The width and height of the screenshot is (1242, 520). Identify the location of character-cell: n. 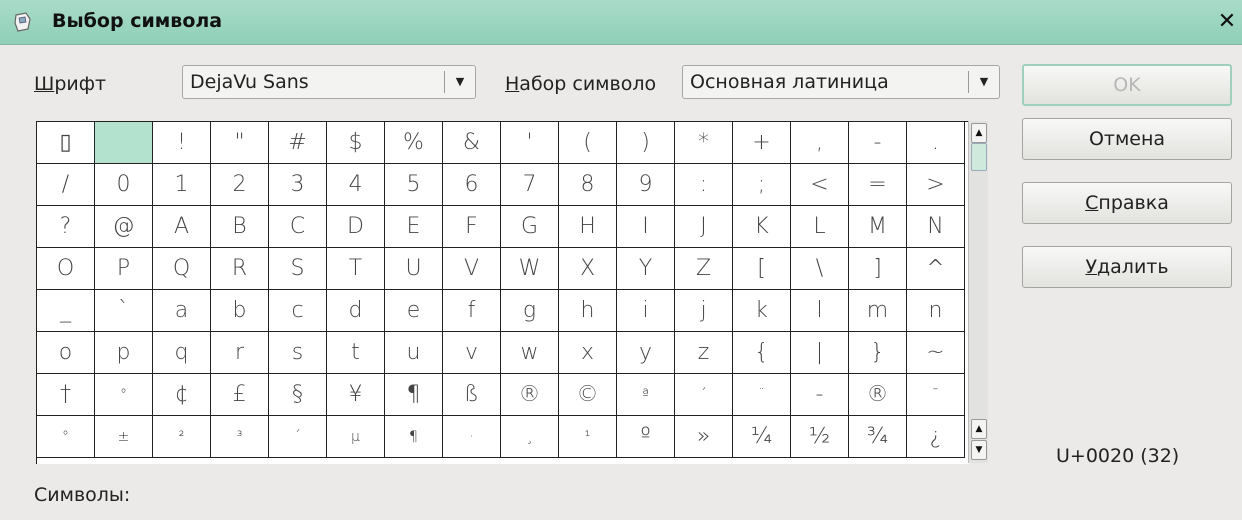
(936, 311).